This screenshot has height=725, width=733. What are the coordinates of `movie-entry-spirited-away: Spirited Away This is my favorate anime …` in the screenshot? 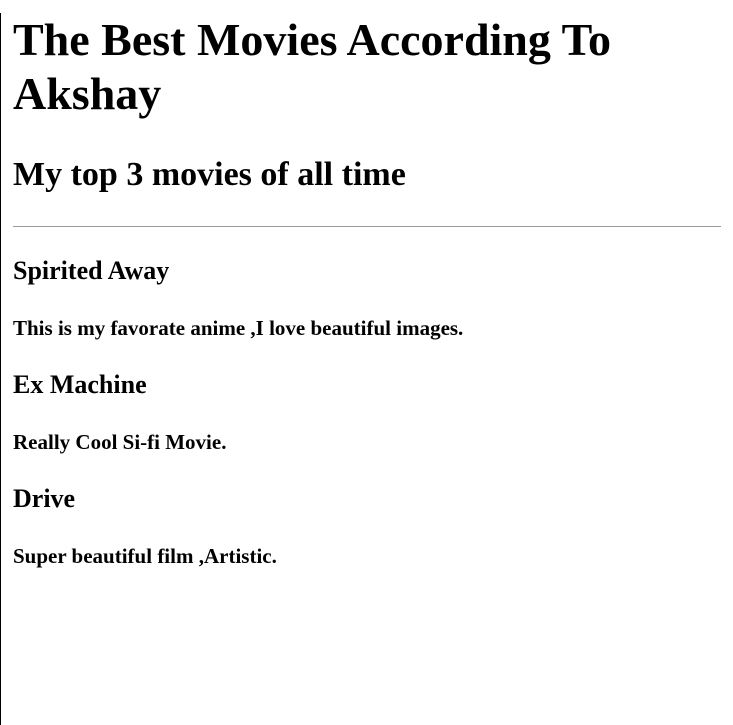 It's located at (367, 298).